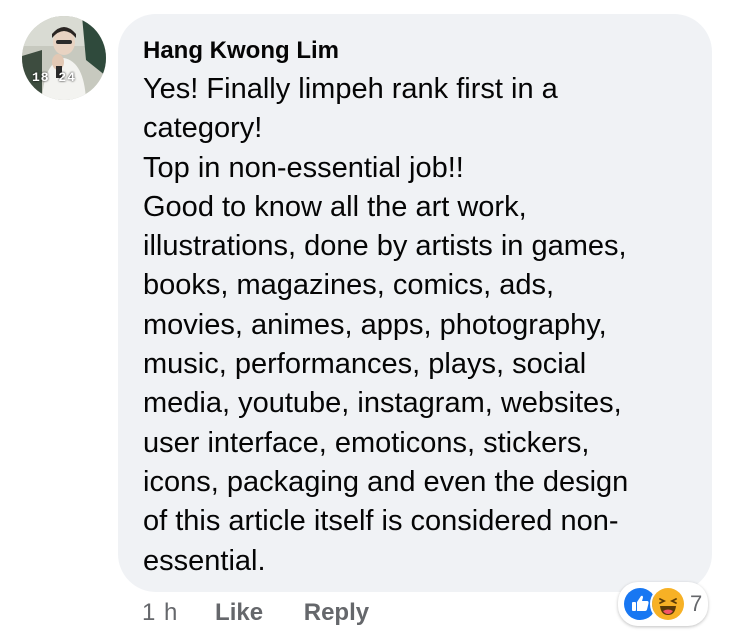  I want to click on comment-line: user interface, emoticons, stickers,, so click(366, 442).